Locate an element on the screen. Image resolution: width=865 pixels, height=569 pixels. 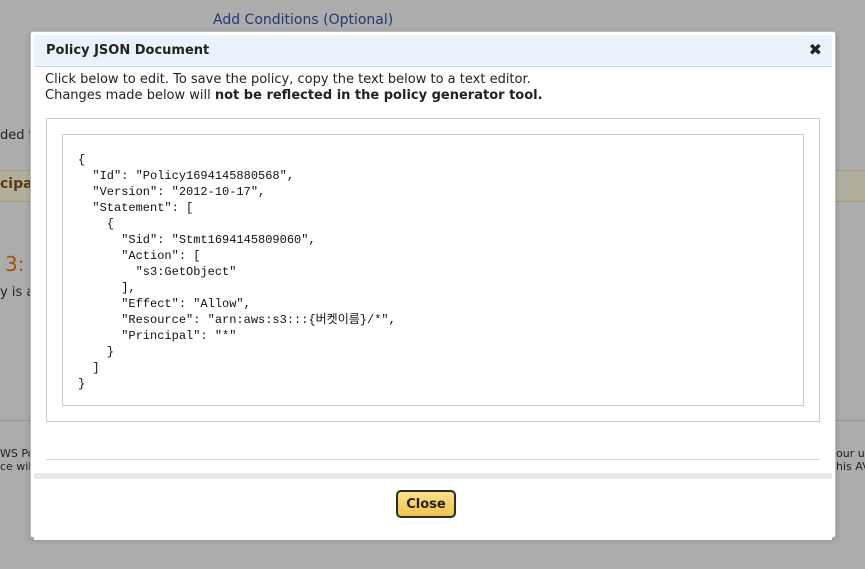
dialog-footer: Close is located at coordinates (433, 506).